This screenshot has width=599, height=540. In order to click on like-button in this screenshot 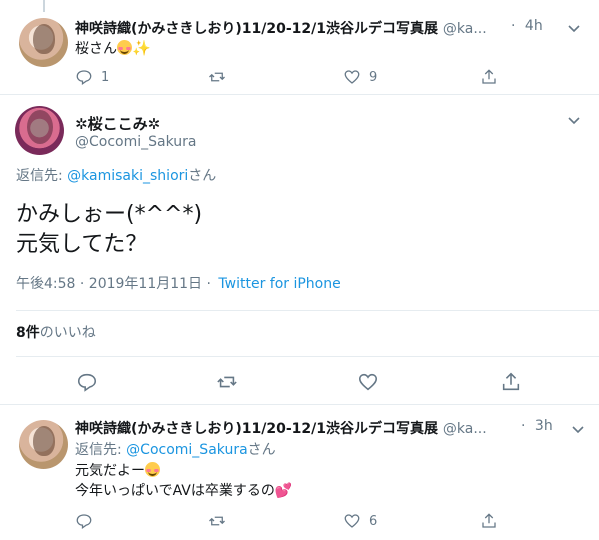, I will do `click(368, 382)`.